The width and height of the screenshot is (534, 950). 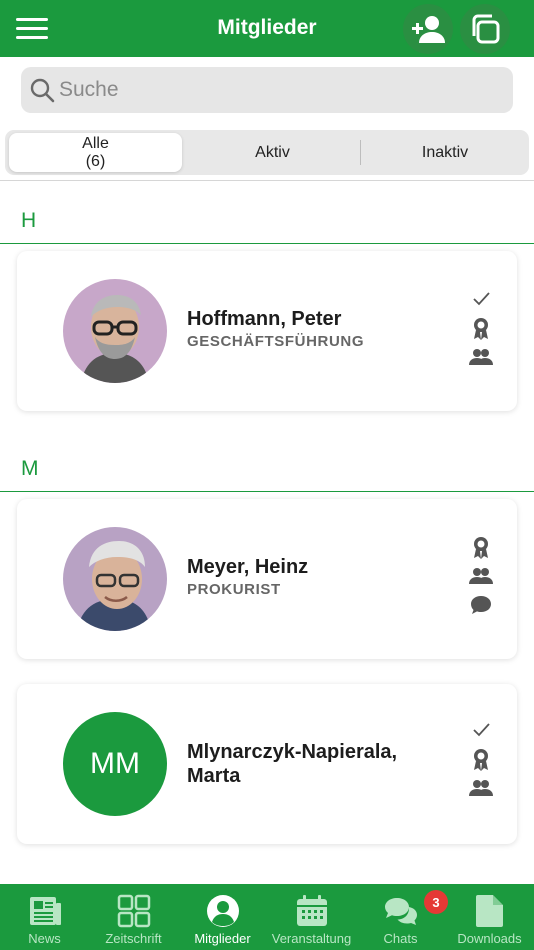 What do you see at coordinates (311, 938) in the screenshot?
I see `nav-label: Veranstaltung` at bounding box center [311, 938].